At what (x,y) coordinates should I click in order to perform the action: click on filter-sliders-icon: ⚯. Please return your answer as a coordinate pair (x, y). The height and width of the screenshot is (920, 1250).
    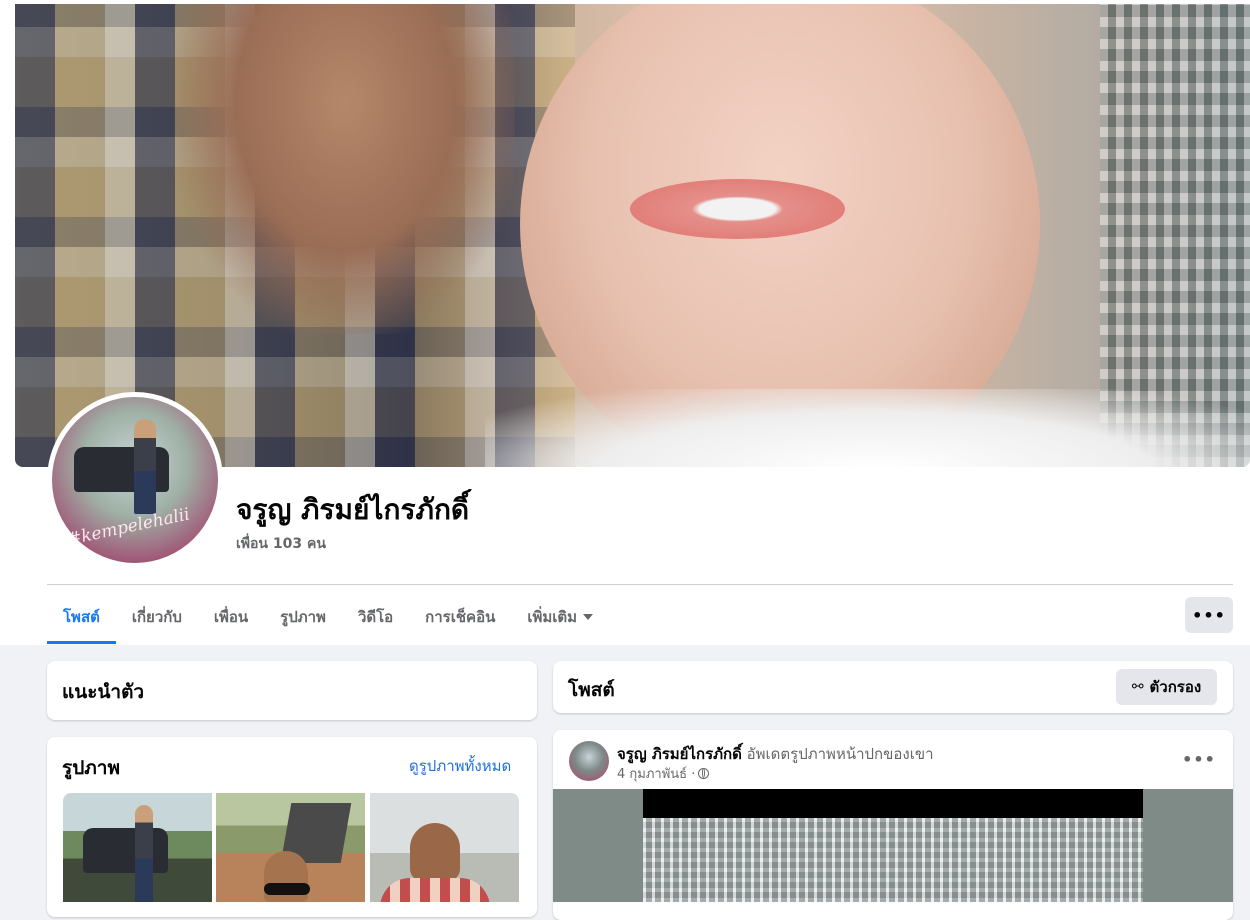
    Looking at the image, I should click on (1137, 687).